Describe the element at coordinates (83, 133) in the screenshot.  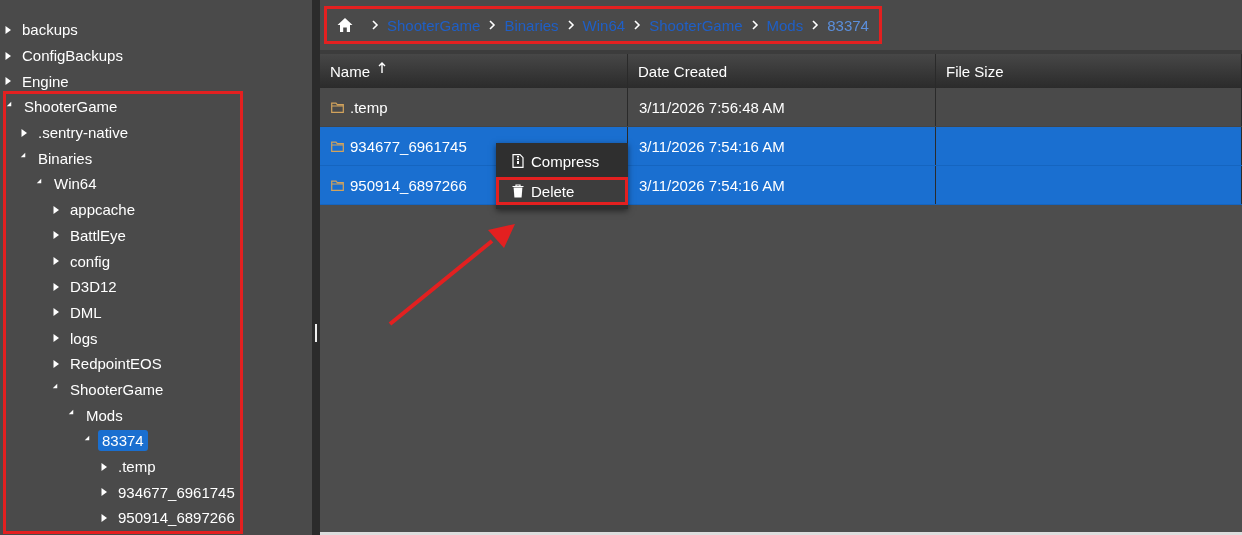
I see `tree-item: .sentry-native` at that location.